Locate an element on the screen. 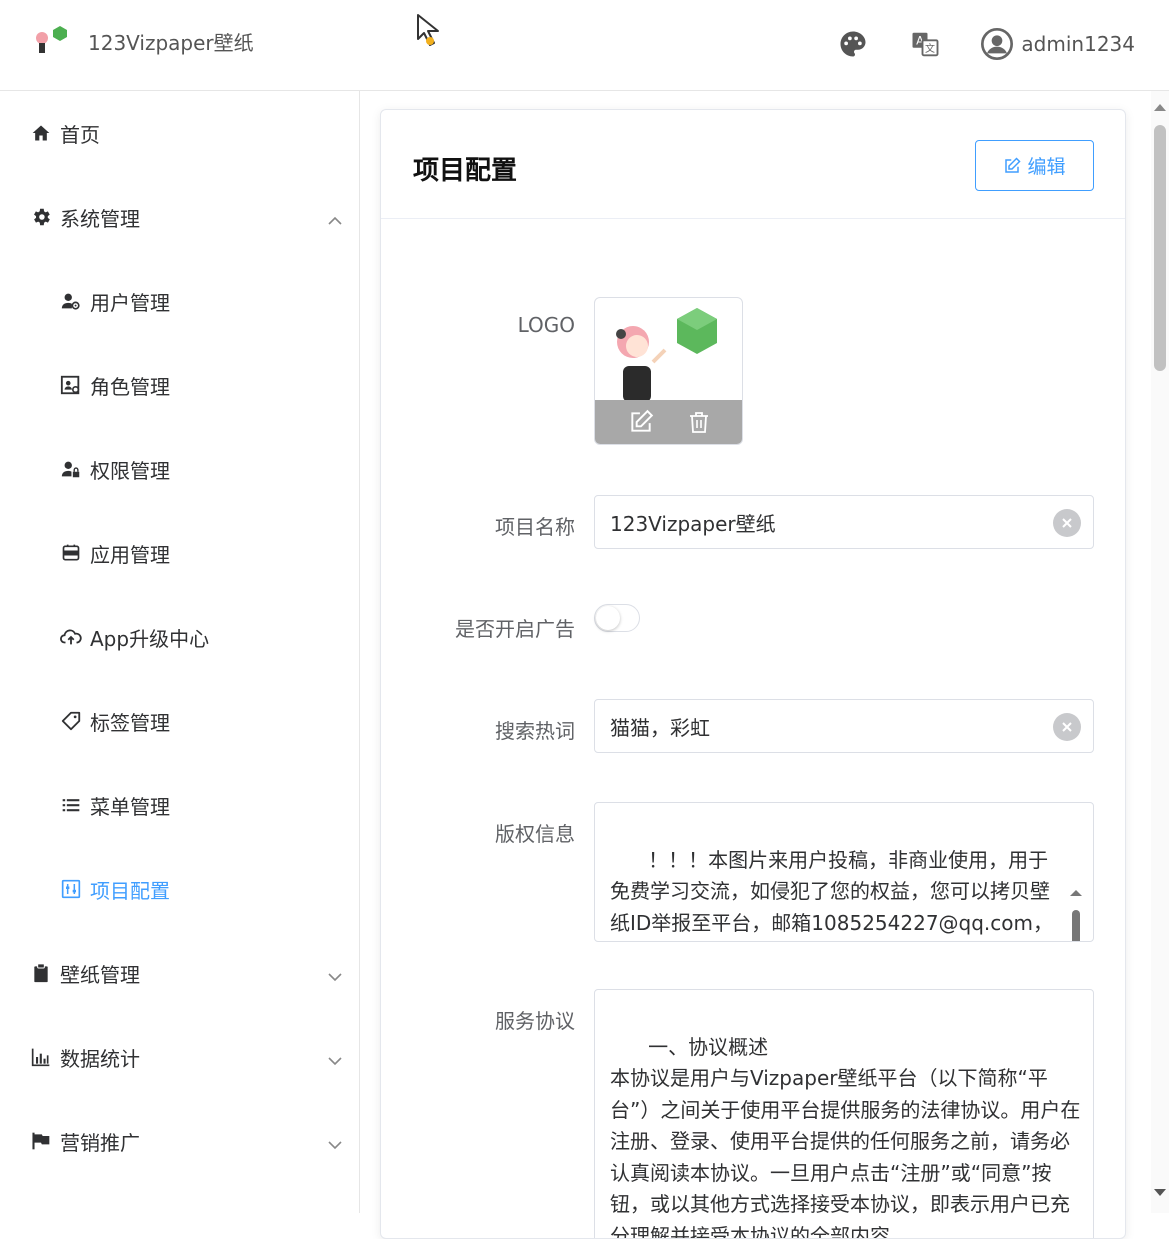 The image size is (1169, 1239). tag-icon is located at coordinates (71, 721).